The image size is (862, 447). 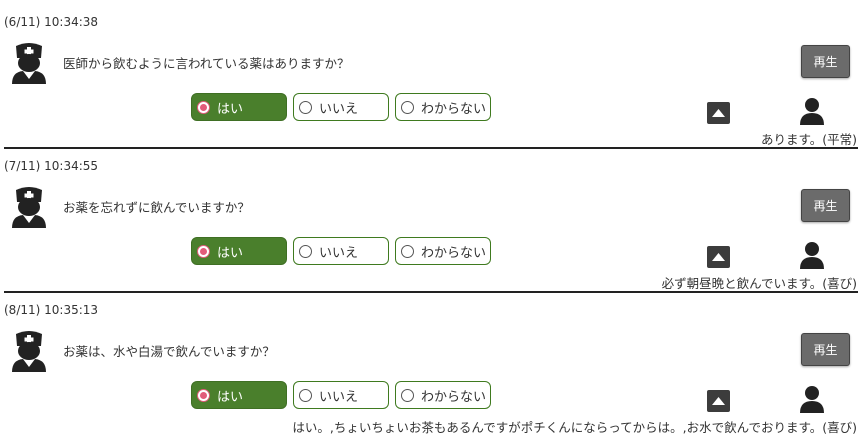 I want to click on question-text: 医師から飲むように言われている薬はありますか？, so click(x=206, y=63).